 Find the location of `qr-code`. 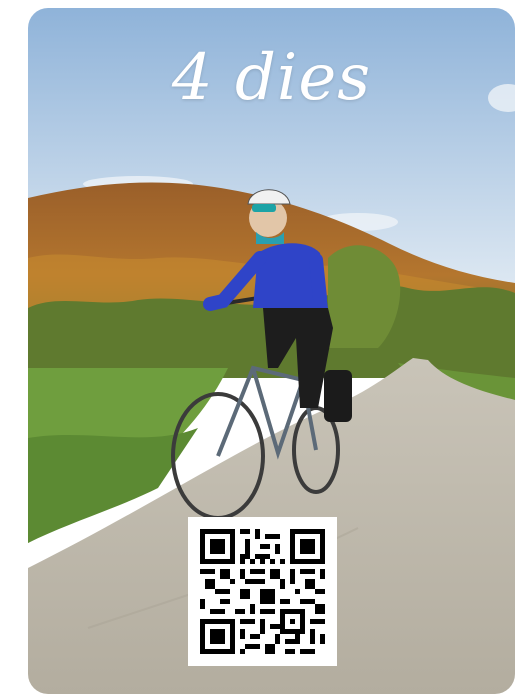

qr-code is located at coordinates (262, 591).